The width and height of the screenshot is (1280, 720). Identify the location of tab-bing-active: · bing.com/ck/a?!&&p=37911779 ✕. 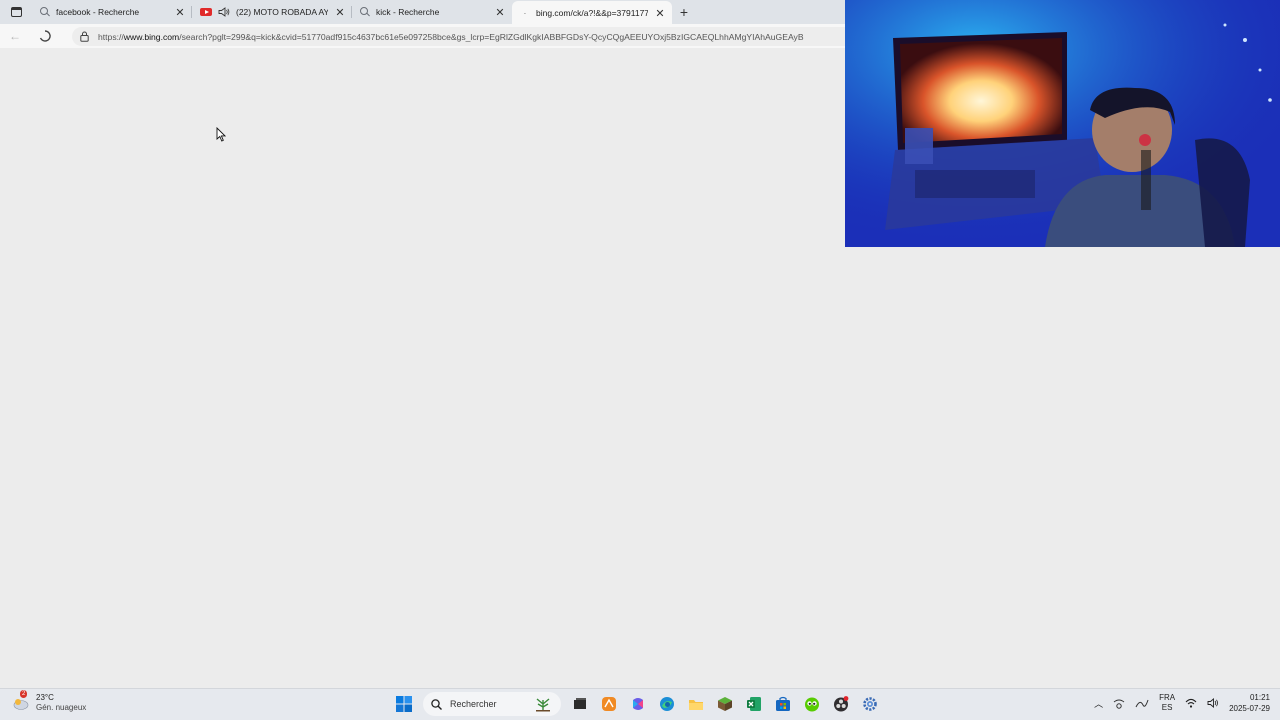
(592, 13).